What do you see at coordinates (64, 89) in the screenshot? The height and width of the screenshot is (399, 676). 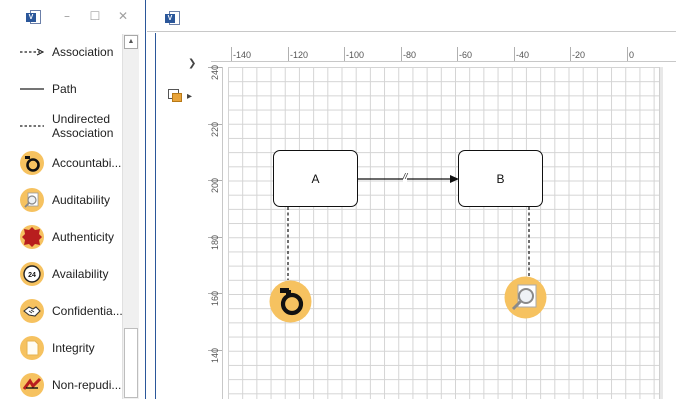 I see `shape-label: Path` at bounding box center [64, 89].